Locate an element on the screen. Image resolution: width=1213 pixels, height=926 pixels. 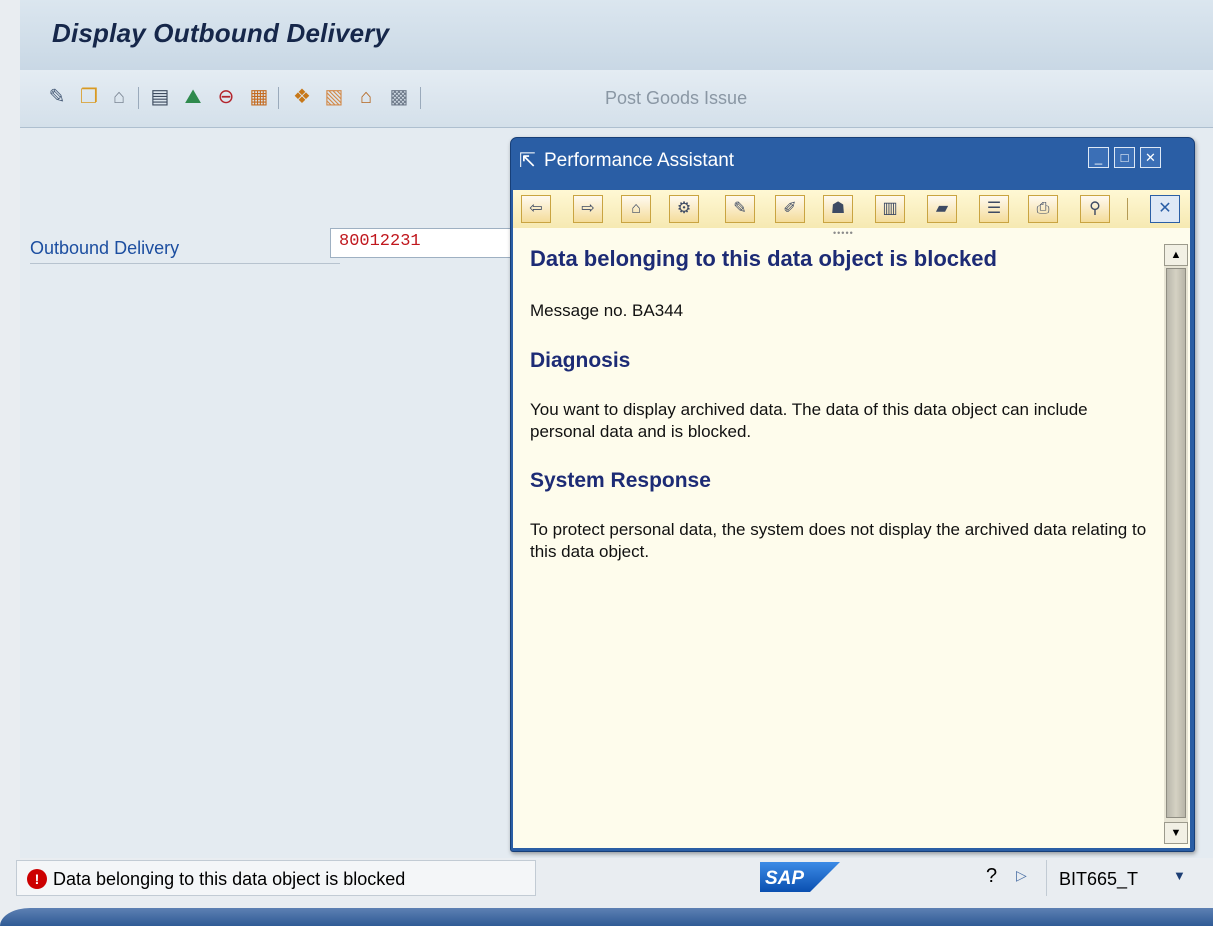
bottom-decoration is located at coordinates (606, 917).